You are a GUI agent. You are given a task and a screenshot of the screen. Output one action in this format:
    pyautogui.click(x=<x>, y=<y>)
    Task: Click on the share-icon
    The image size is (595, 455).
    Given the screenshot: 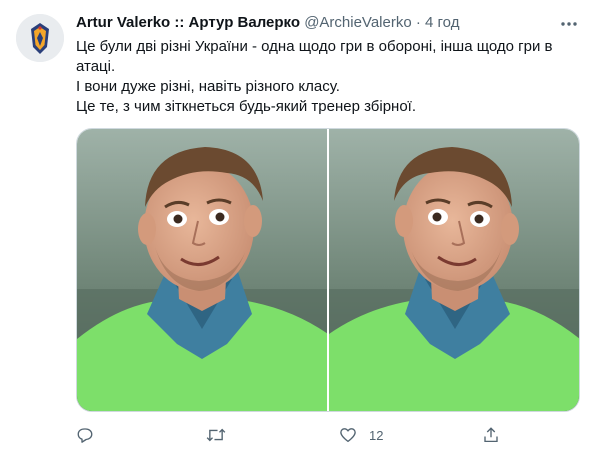 What is the action you would take?
    pyautogui.click(x=491, y=435)
    